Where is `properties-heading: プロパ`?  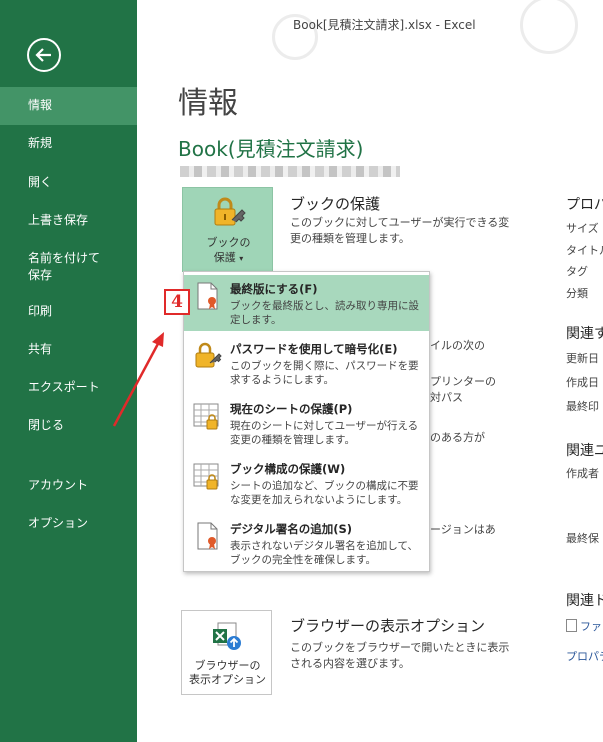
properties-heading: プロパ is located at coordinates (584, 205).